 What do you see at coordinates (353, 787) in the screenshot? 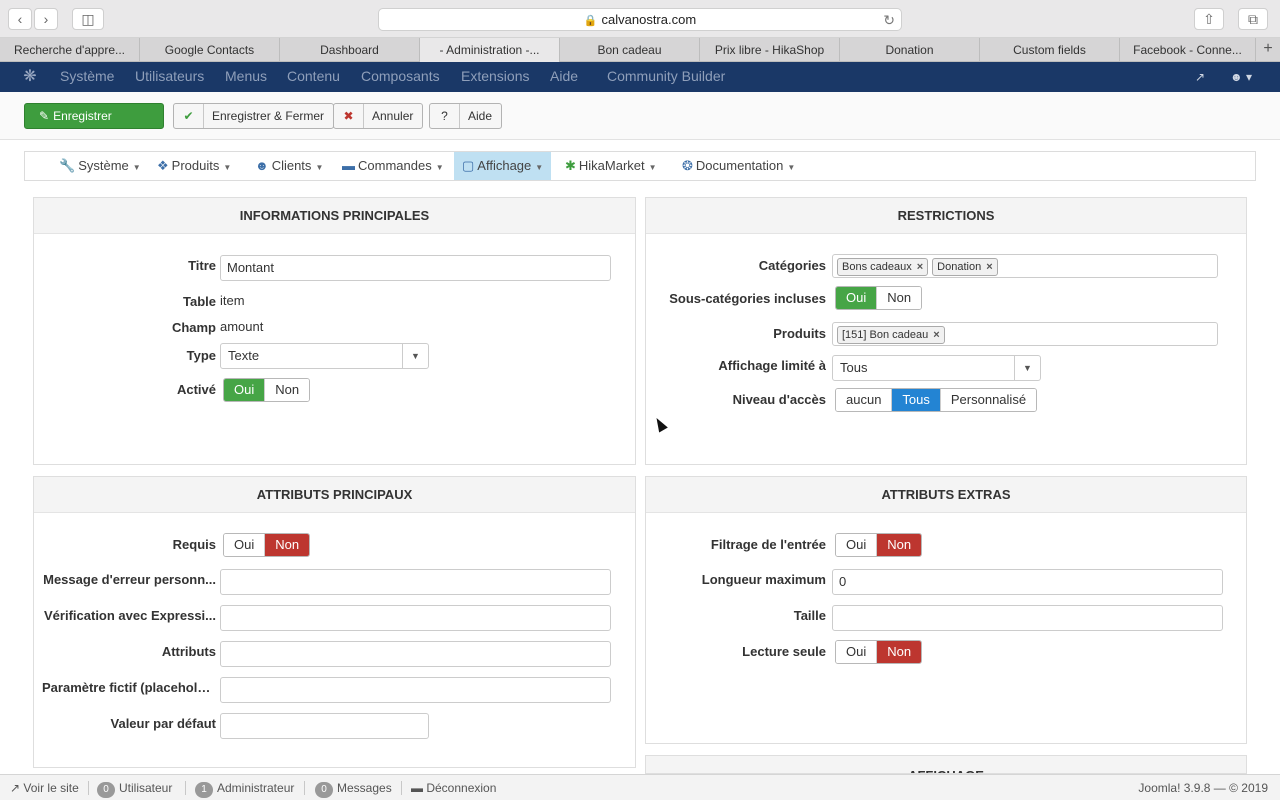
I see `messages-status: 0 Messages` at bounding box center [353, 787].